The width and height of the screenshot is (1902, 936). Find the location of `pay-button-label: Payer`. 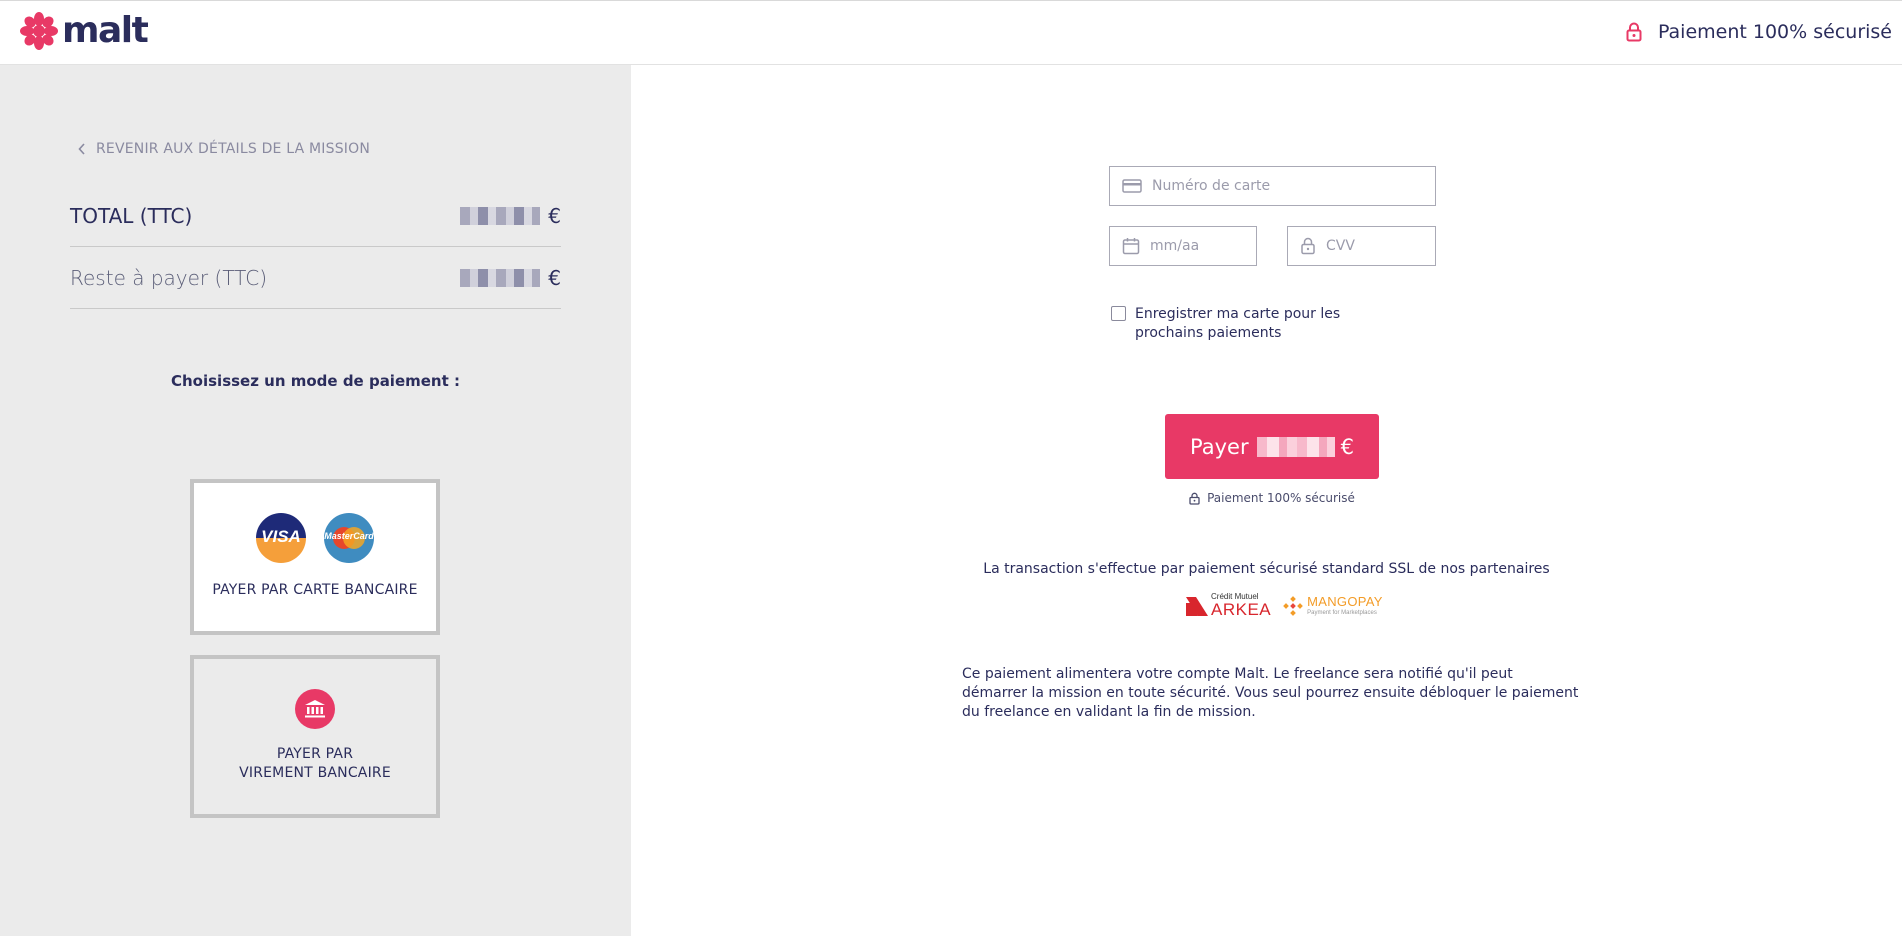

pay-button-label: Payer is located at coordinates (1219, 446).